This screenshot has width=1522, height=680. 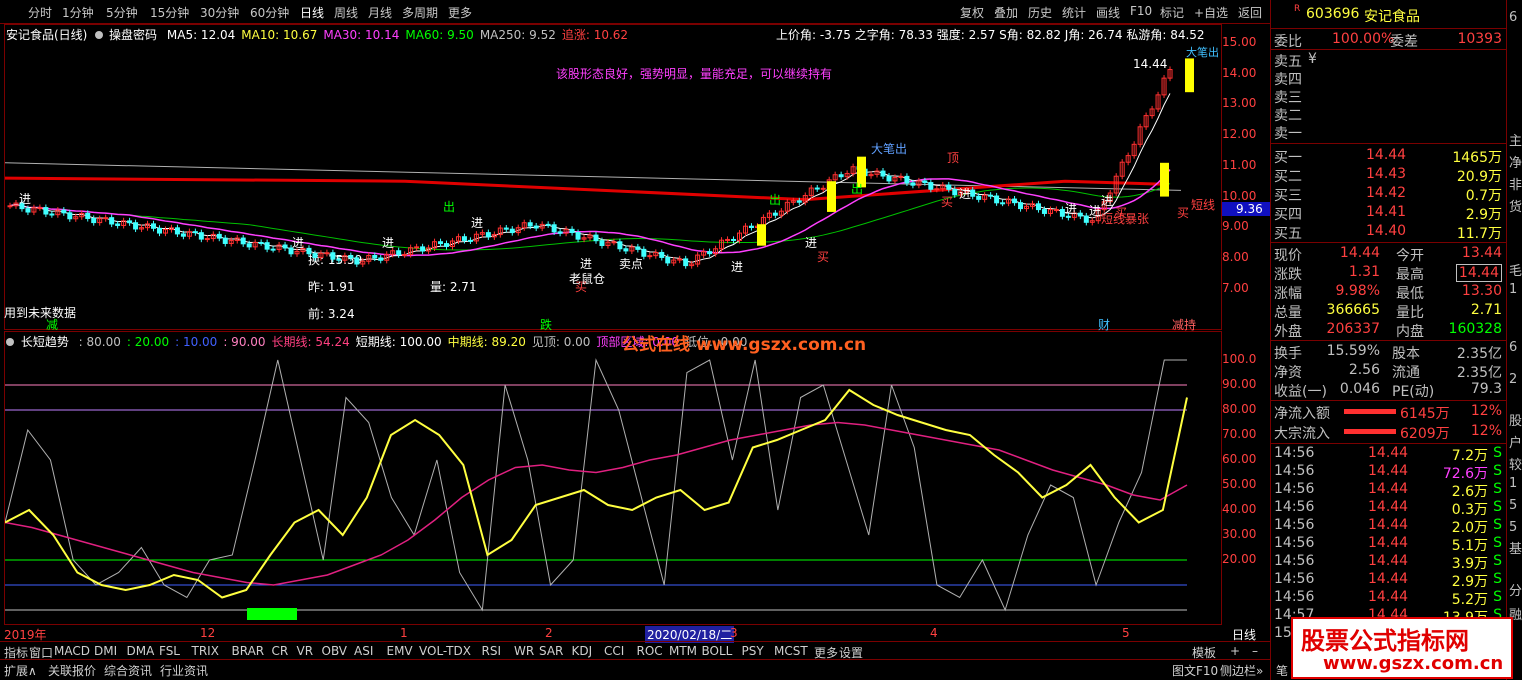 What do you see at coordinates (1141, 11) in the screenshot?
I see `action-button-5: F10` at bounding box center [1141, 11].